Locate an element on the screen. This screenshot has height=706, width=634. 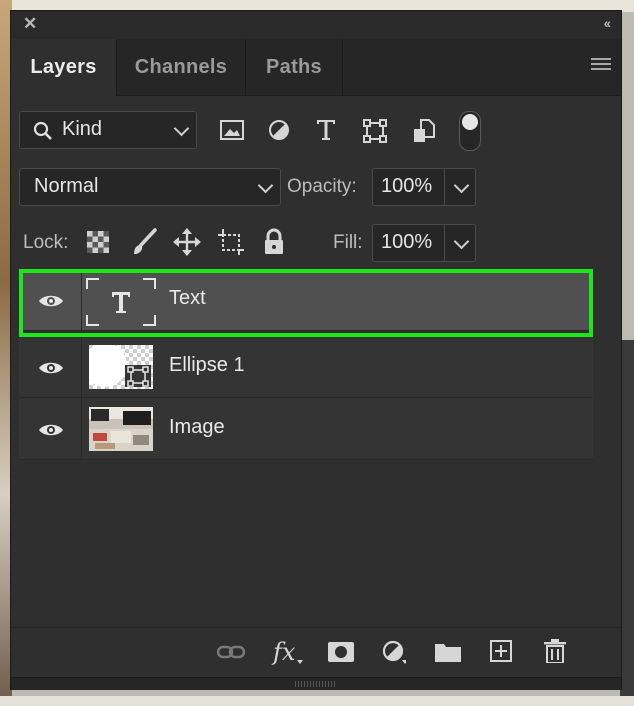
layer-row-image: Image is located at coordinates (306, 429).